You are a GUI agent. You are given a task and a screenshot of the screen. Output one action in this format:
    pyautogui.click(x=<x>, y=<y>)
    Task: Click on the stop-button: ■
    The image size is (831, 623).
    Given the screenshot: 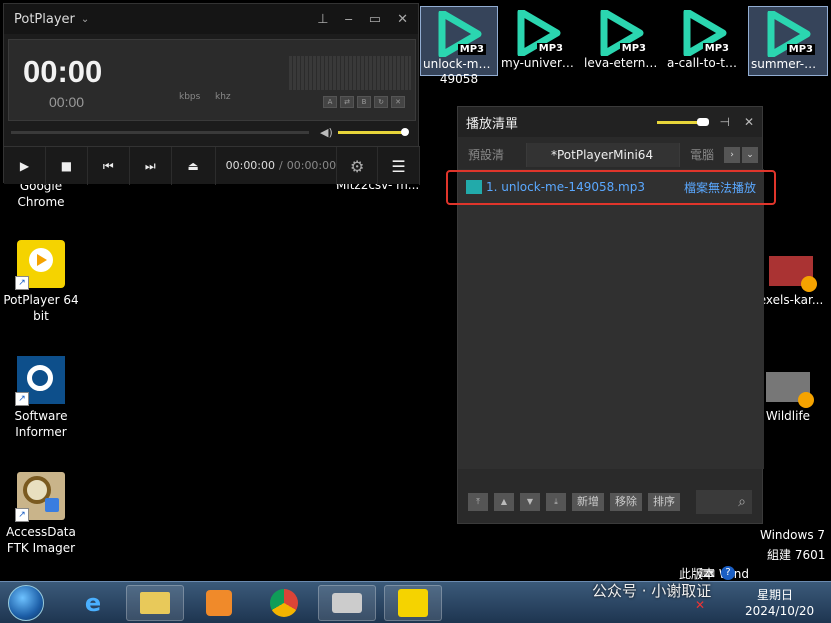 What is the action you would take?
    pyautogui.click(x=67, y=166)
    